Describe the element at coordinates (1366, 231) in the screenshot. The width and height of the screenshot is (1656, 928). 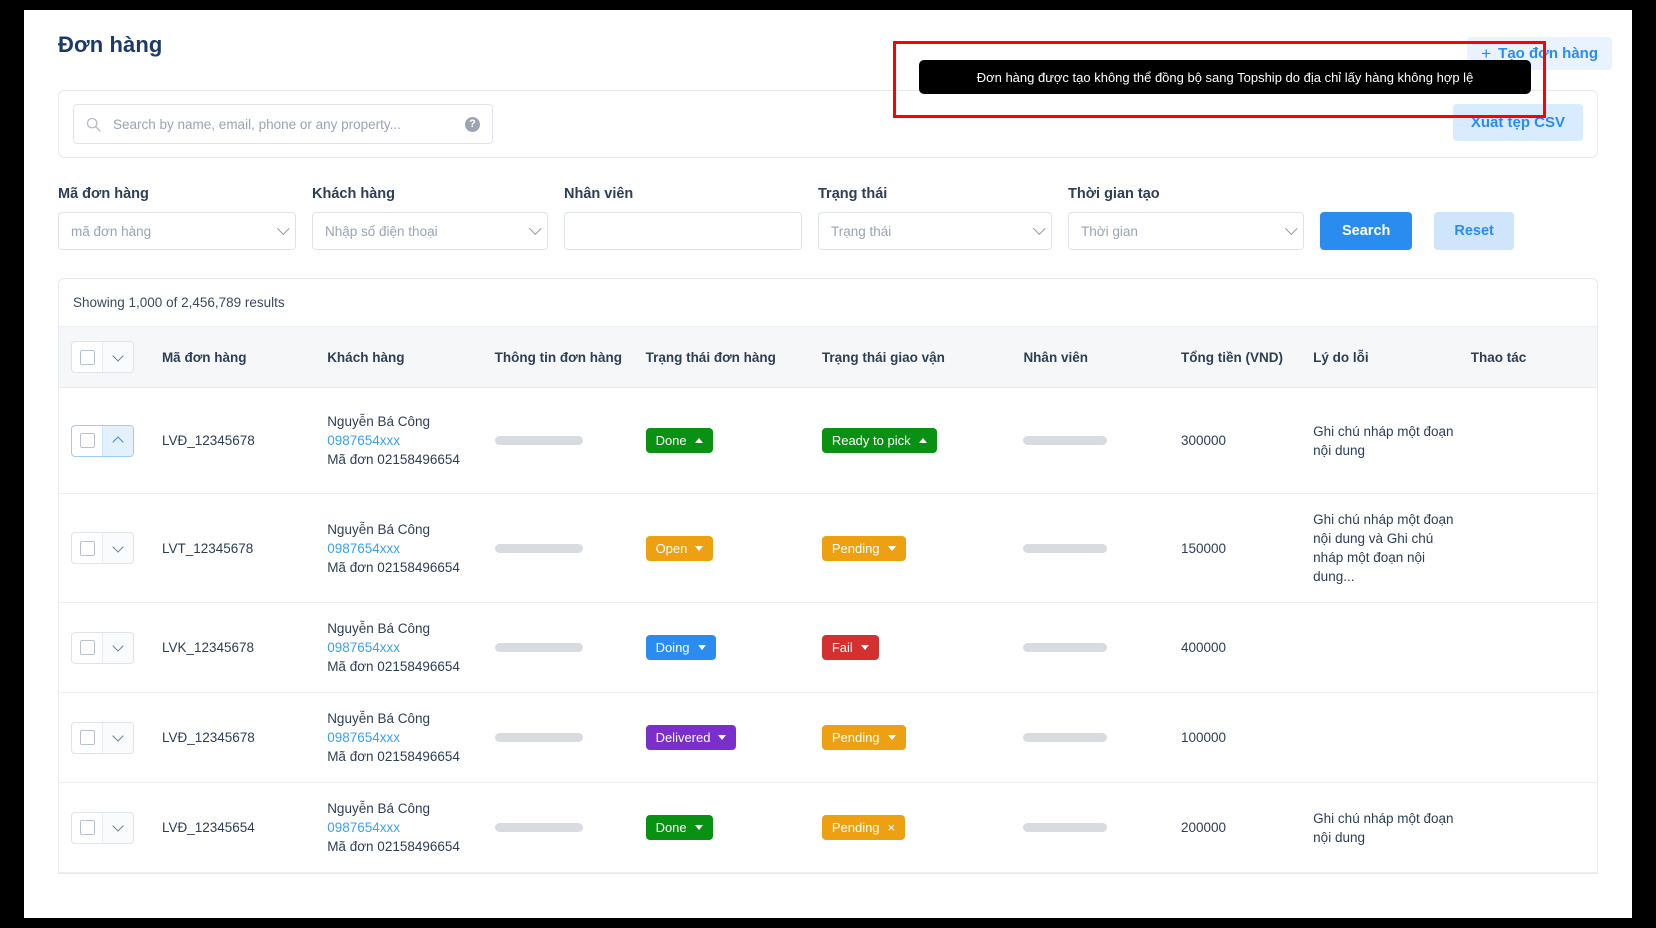
I see `search-button: Search` at that location.